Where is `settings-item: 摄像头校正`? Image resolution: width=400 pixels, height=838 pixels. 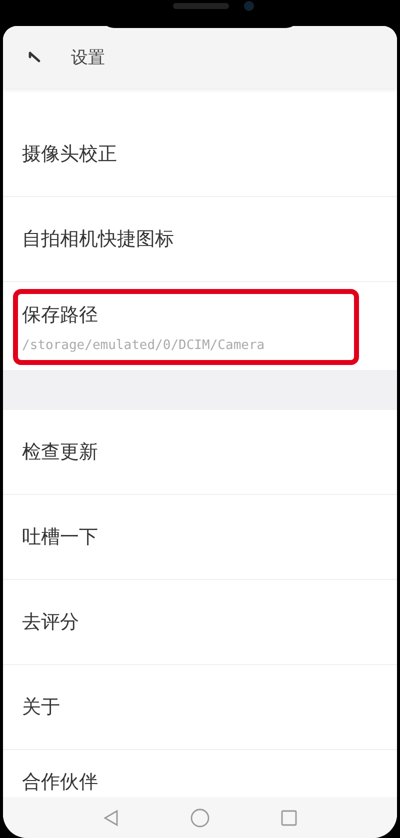 settings-item: 摄像头校正 is located at coordinates (200, 154).